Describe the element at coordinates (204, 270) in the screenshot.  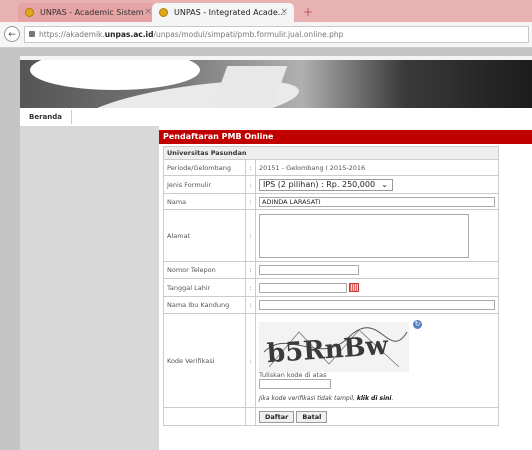
I see `field-label: Nomor Telepon` at that location.